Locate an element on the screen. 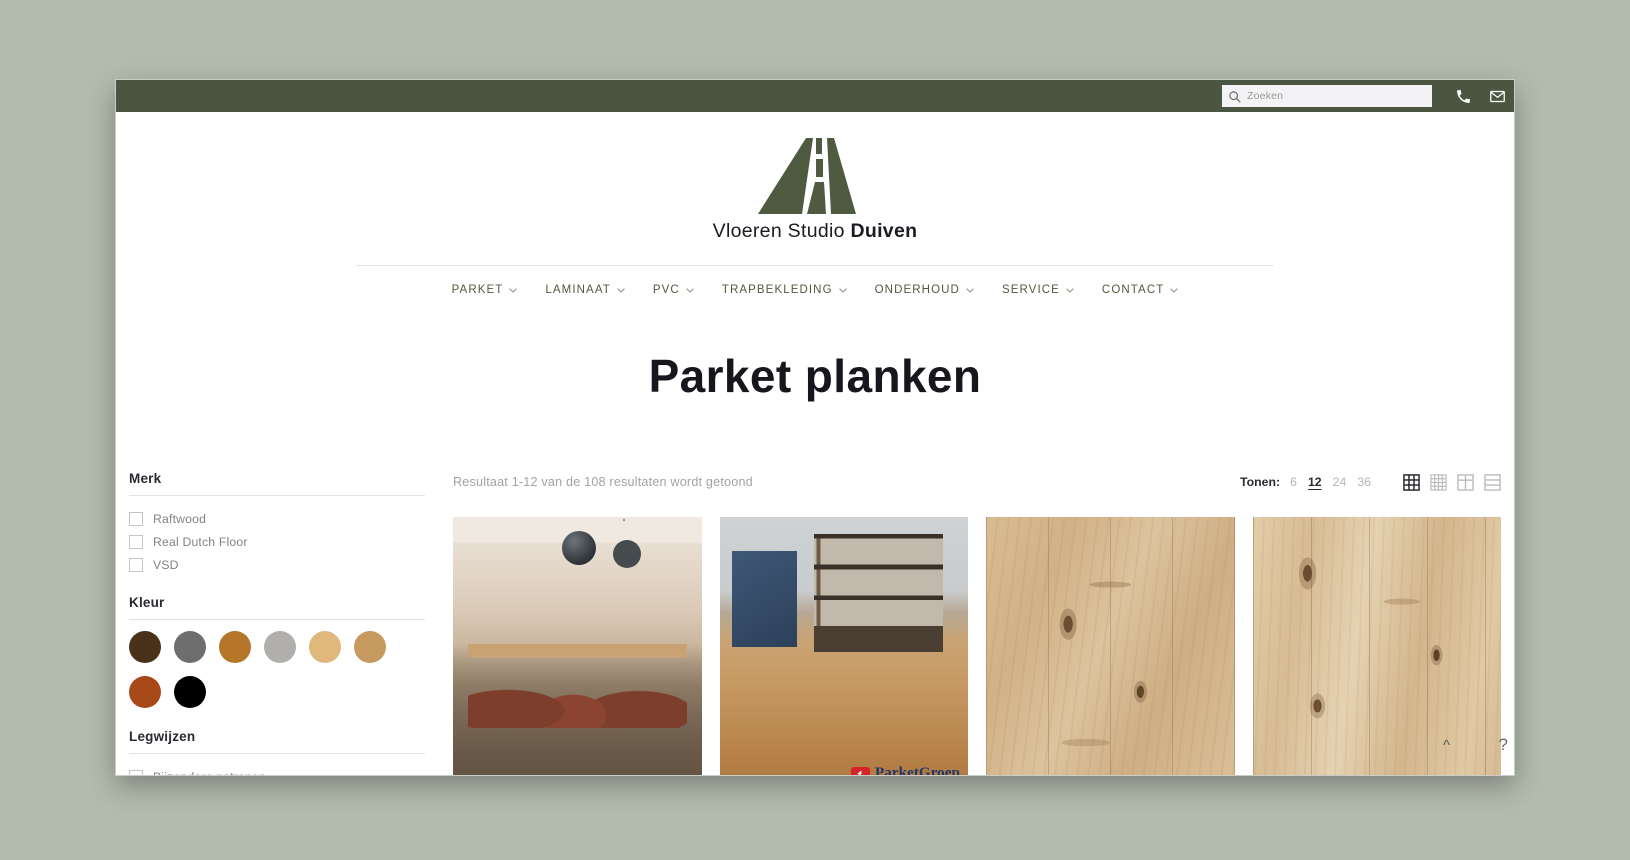 The height and width of the screenshot is (860, 1630). nav-label: PARKET is located at coordinates (477, 290).